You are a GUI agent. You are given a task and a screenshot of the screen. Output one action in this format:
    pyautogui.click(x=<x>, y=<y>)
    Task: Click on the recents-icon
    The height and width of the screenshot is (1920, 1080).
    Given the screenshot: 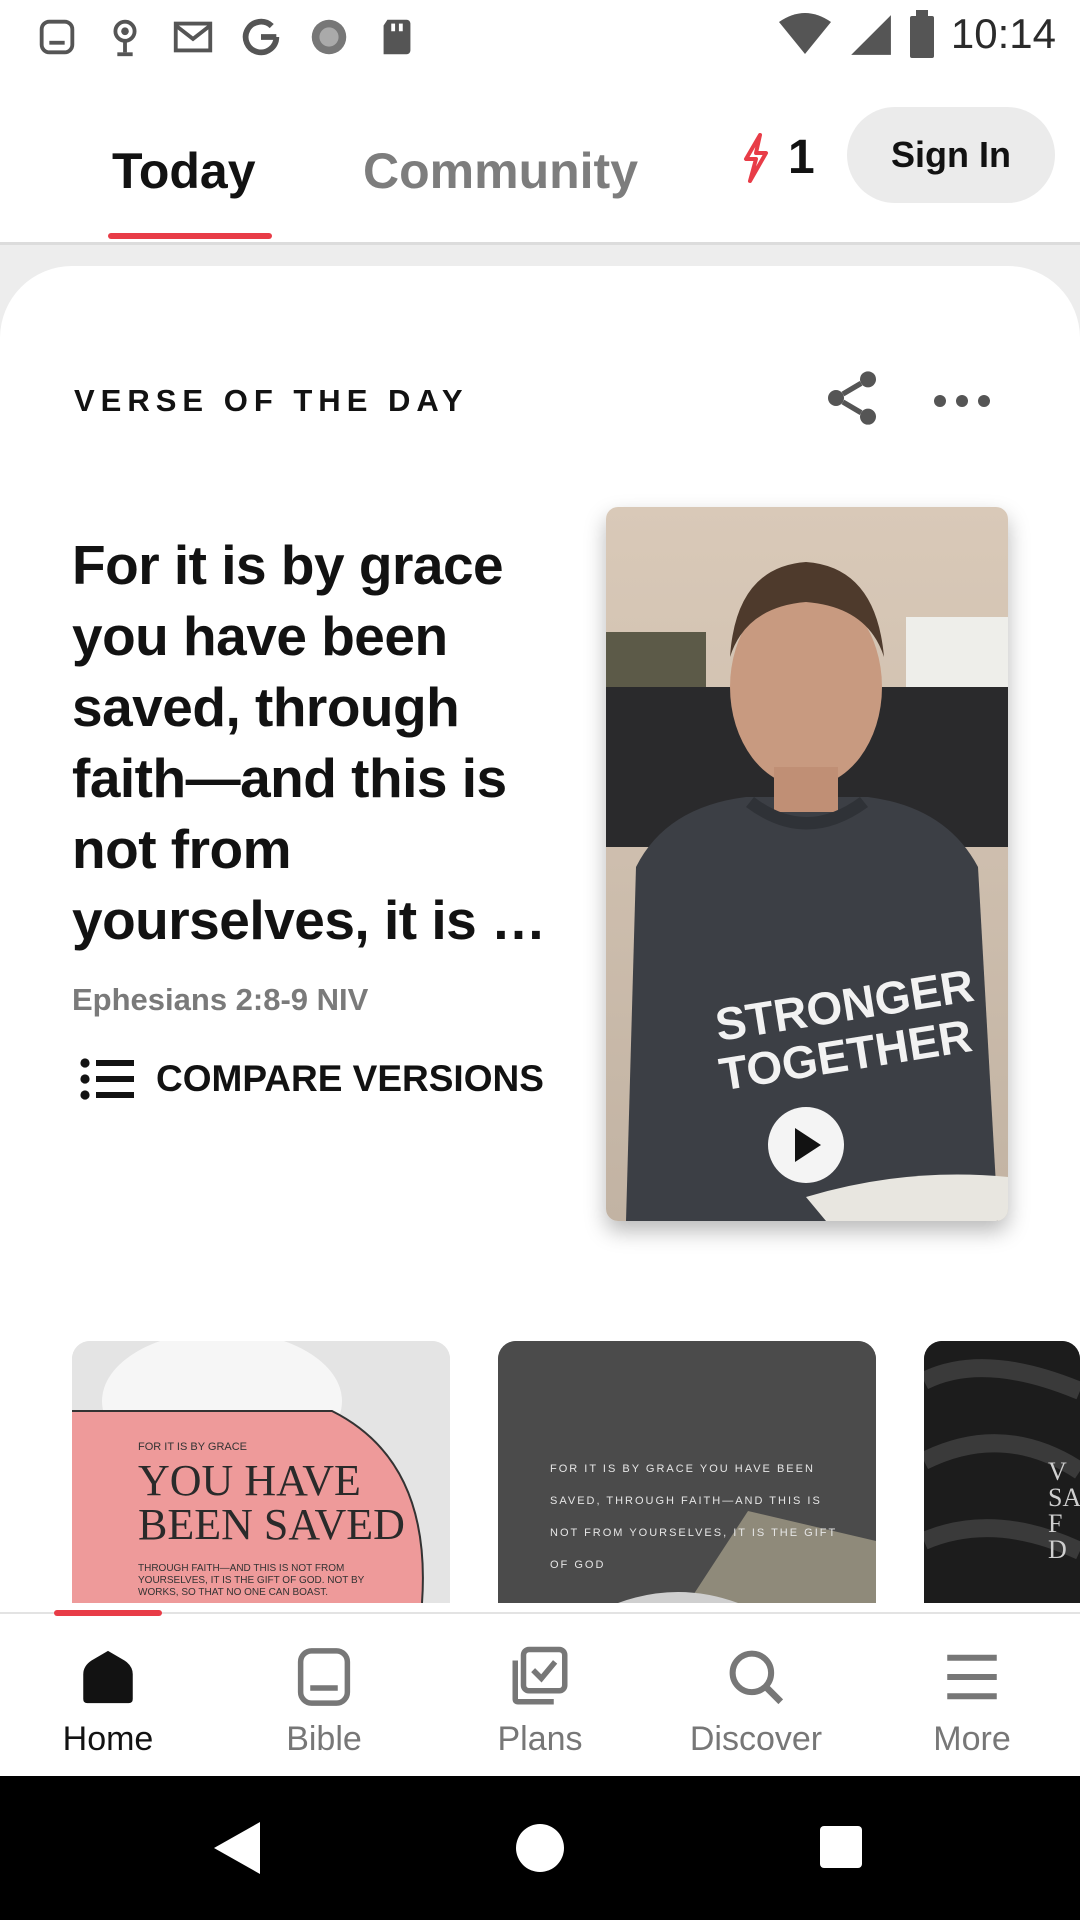 What is the action you would take?
    pyautogui.click(x=841, y=1847)
    